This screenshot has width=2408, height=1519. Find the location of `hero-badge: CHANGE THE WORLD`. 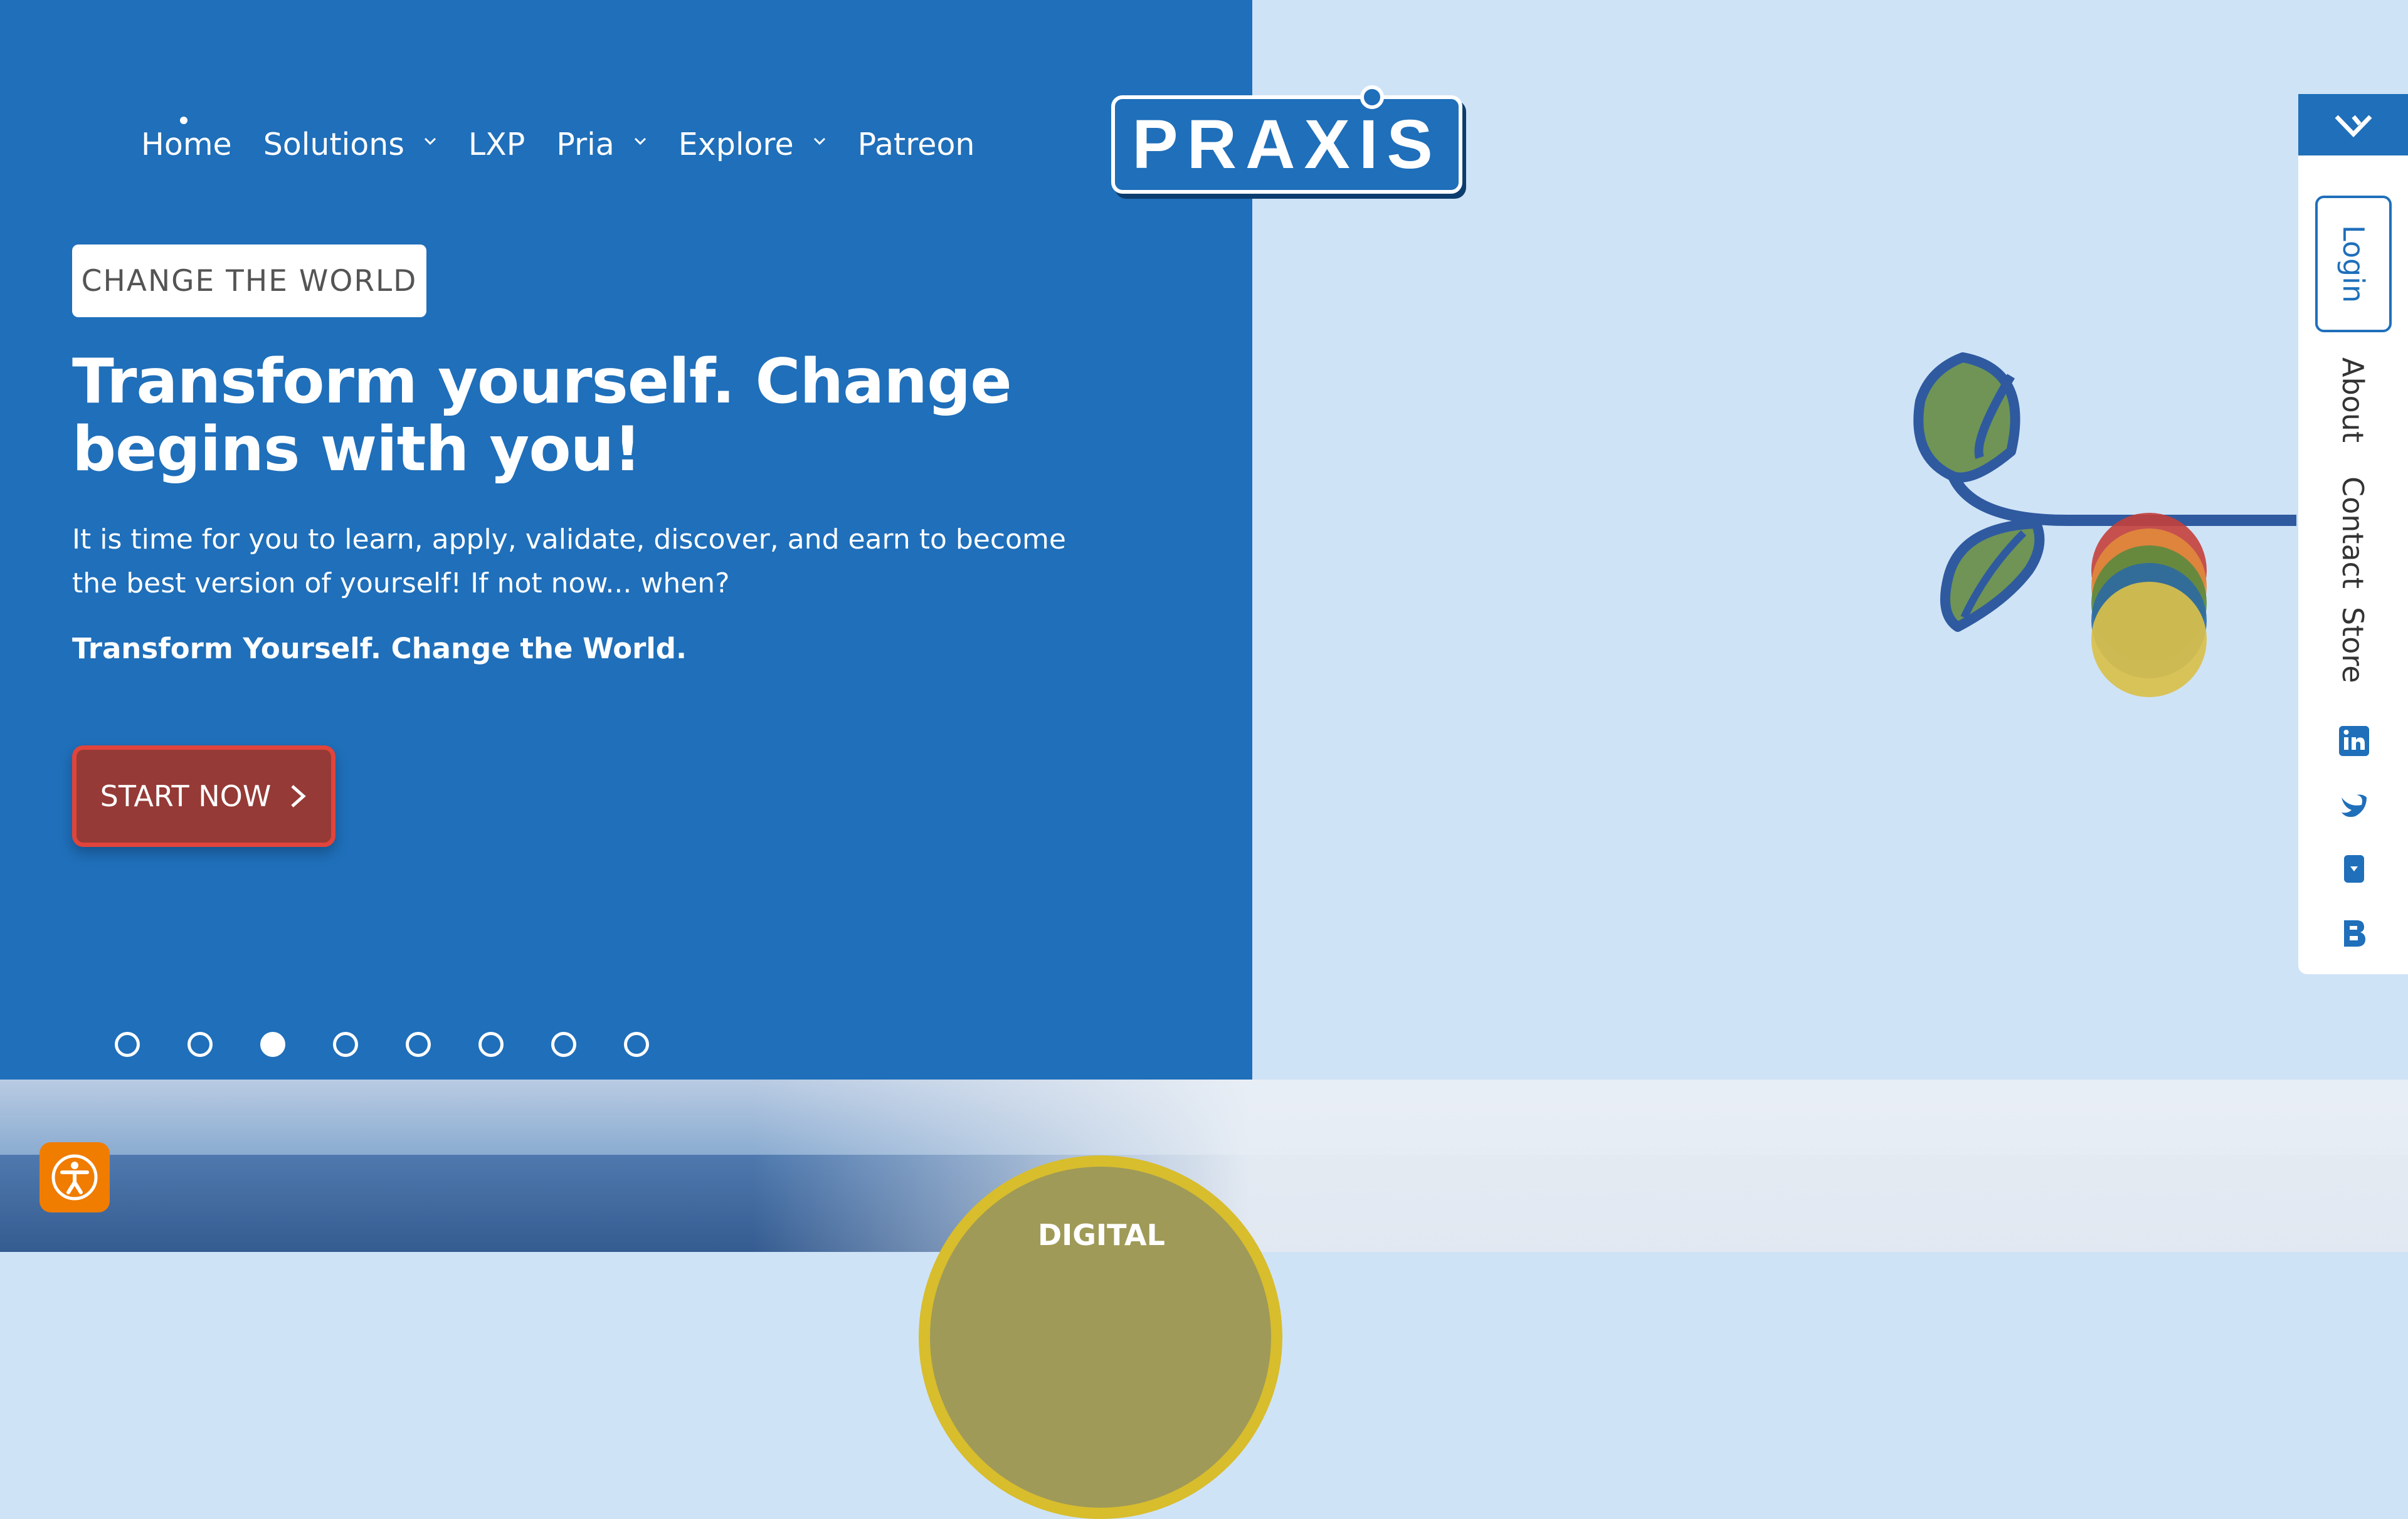

hero-badge: CHANGE THE WORLD is located at coordinates (249, 280).